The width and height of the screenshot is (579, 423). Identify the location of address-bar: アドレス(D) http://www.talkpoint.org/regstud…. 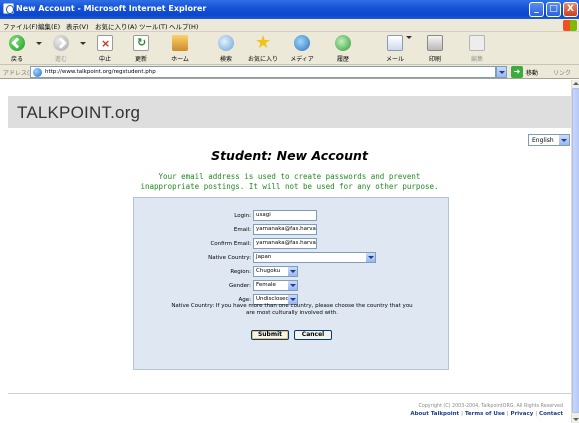
(289, 72).